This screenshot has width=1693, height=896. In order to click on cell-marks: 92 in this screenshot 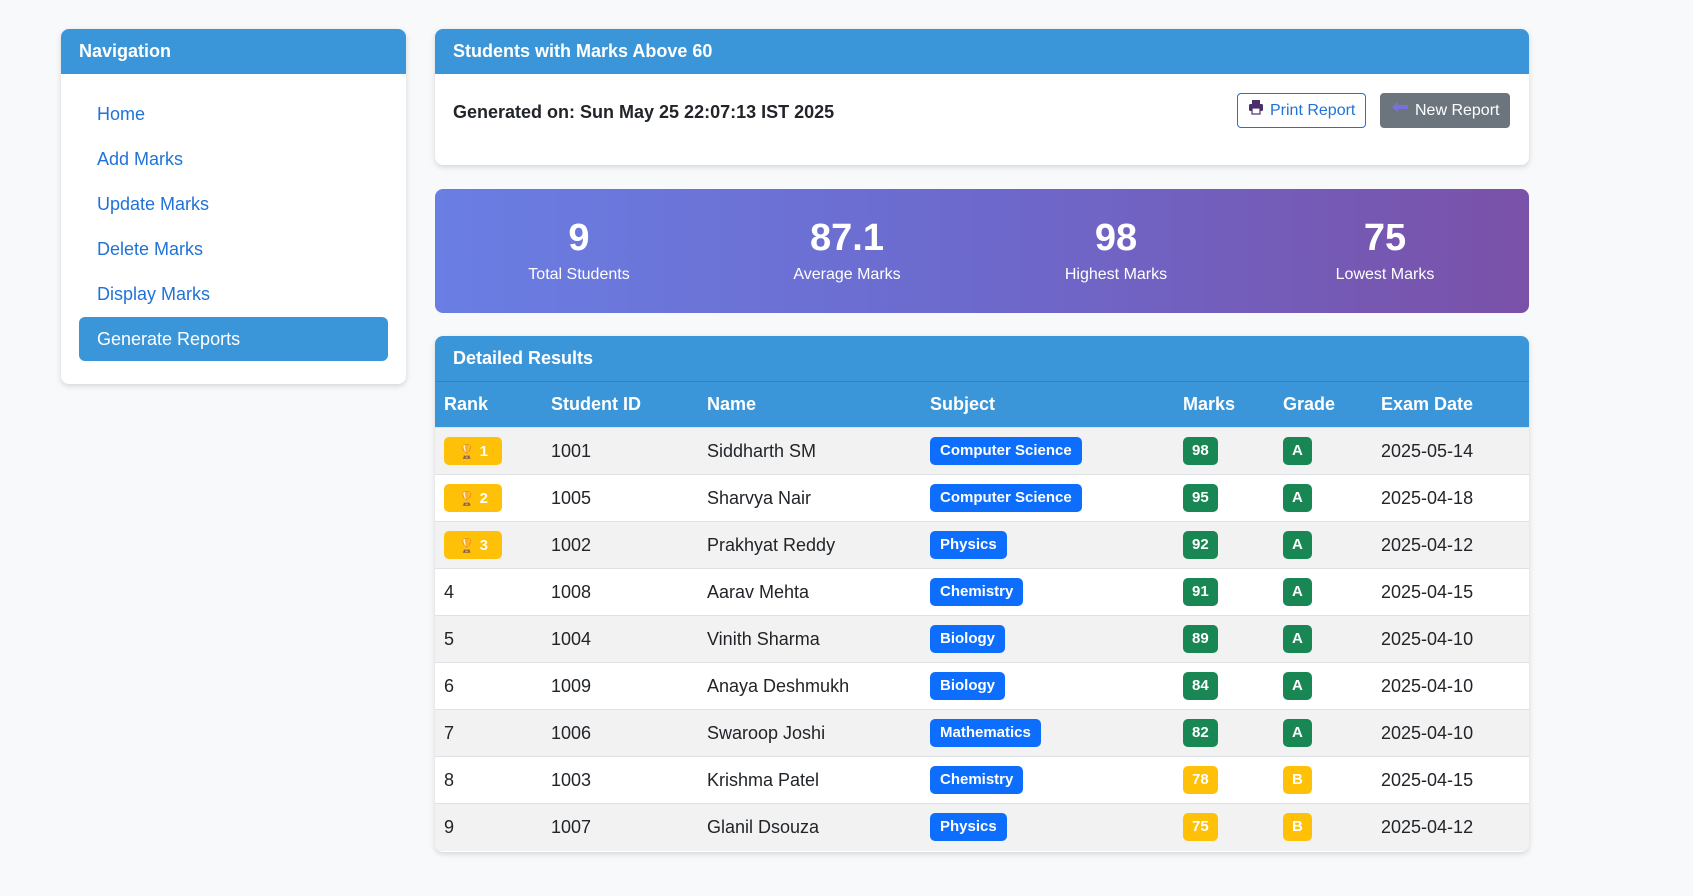, I will do `click(1224, 545)`.